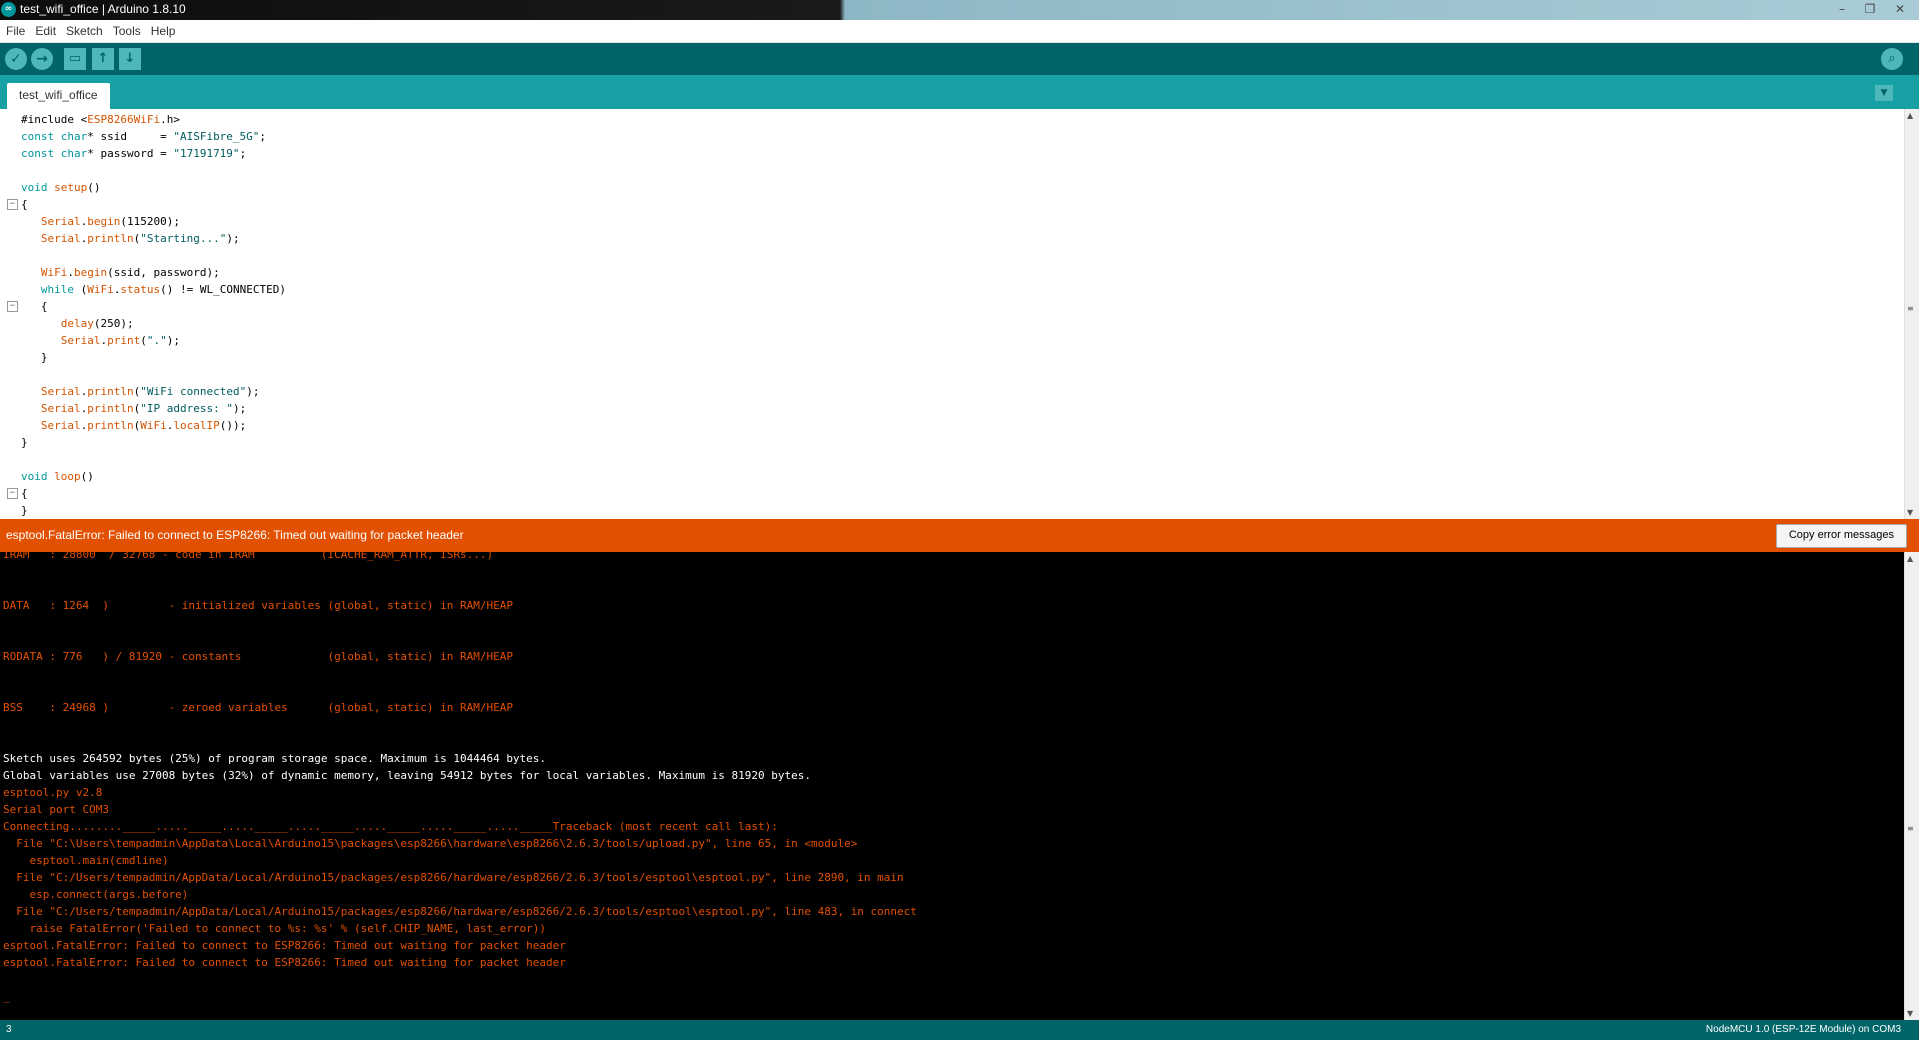 The height and width of the screenshot is (1040, 1919). I want to click on code-token: (250);, so click(113, 323).